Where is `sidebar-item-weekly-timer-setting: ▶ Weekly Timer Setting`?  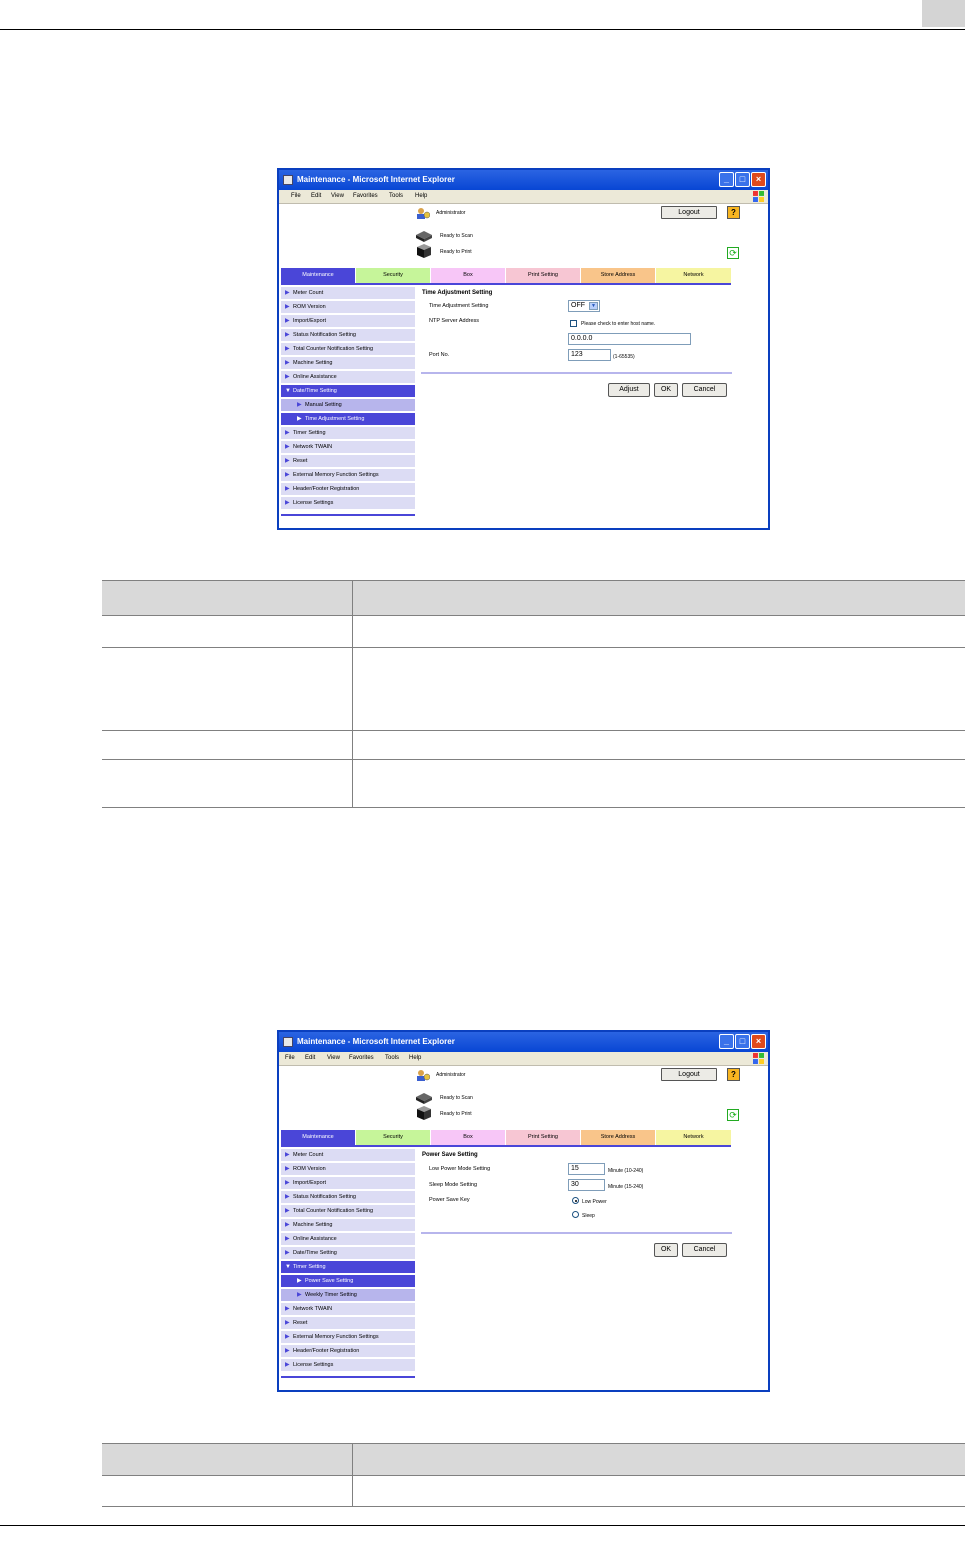
sidebar-item-weekly-timer-setting: ▶ Weekly Timer Setting is located at coordinates (348, 1295).